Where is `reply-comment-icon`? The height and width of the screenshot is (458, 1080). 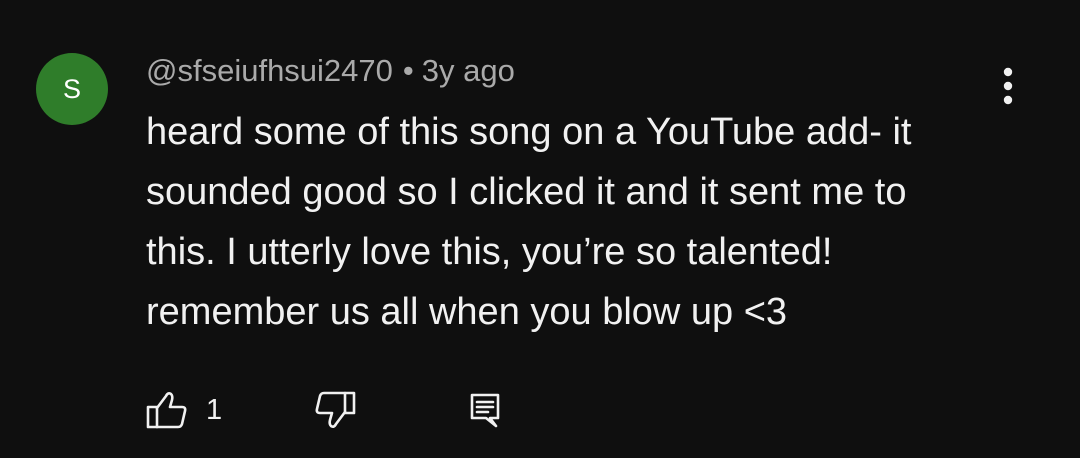
reply-comment-icon is located at coordinates (485, 410).